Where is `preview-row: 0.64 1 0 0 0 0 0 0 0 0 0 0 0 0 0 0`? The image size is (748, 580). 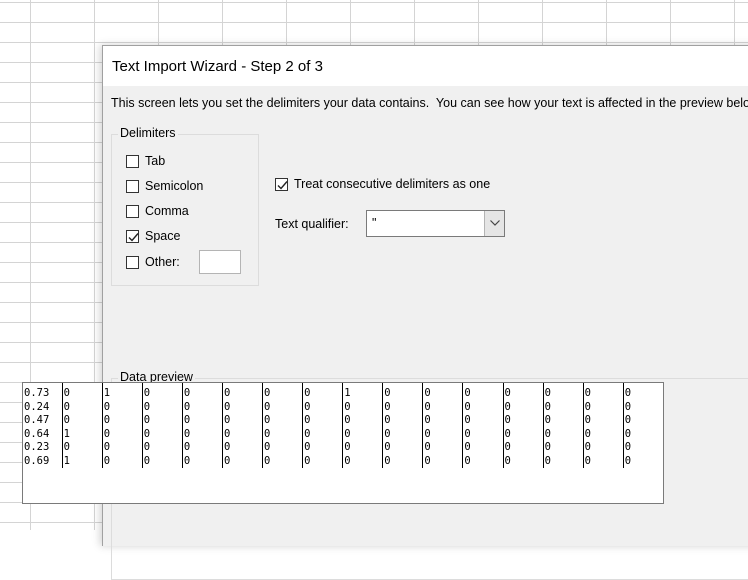
preview-row: 0.64 1 0 0 0 0 0 0 0 0 0 0 0 0 0 0 is located at coordinates (343, 434).